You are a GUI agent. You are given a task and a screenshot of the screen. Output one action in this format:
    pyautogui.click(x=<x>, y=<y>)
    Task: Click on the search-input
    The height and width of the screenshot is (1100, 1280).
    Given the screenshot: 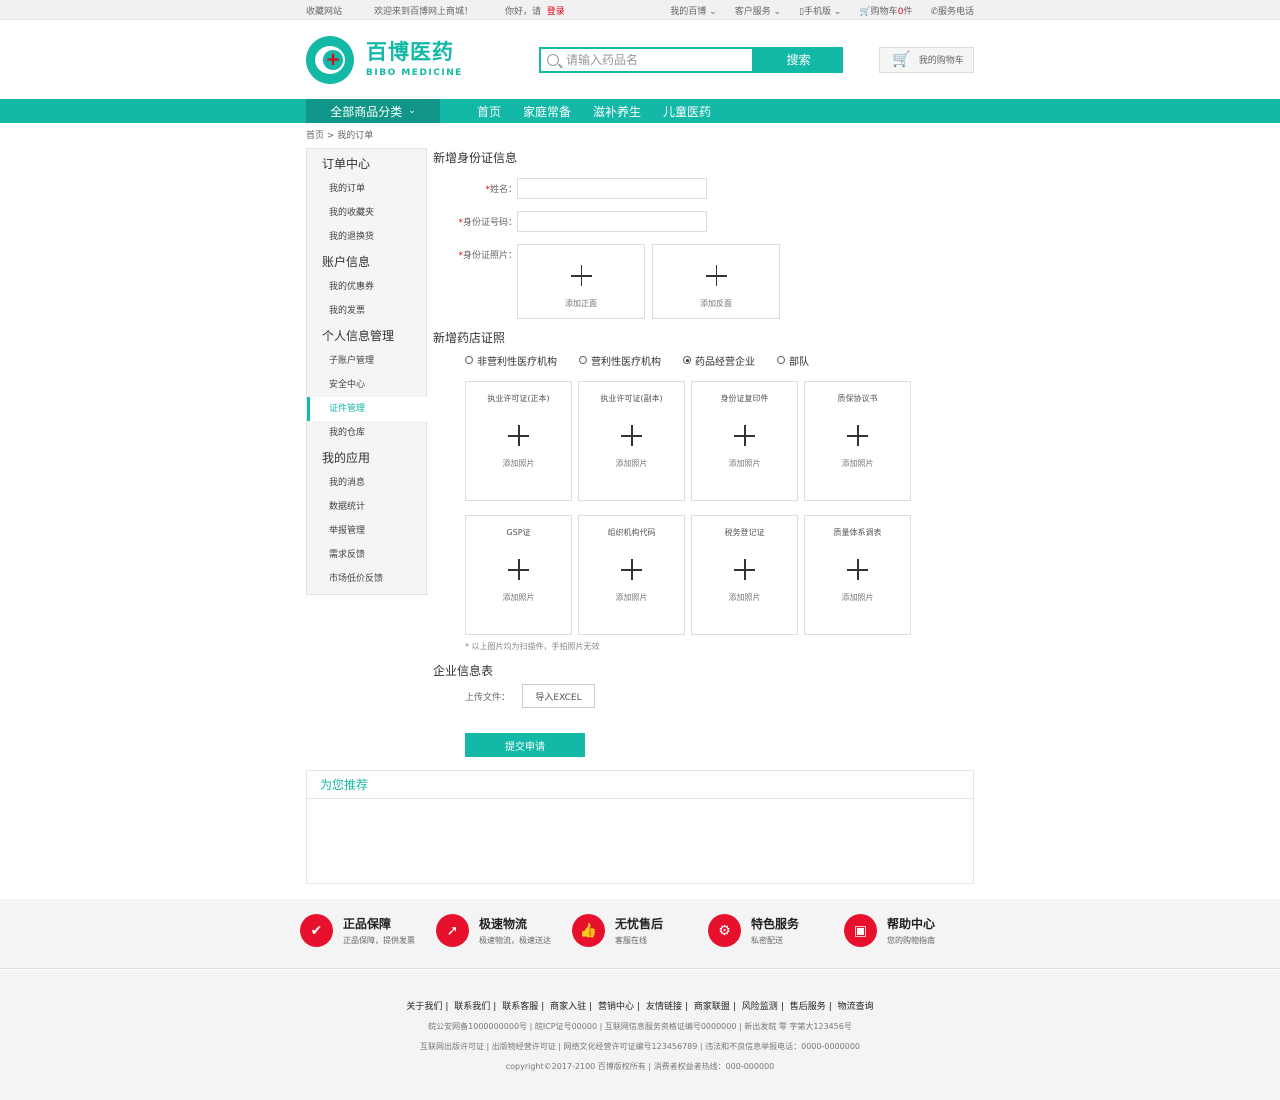 What is the action you would take?
    pyautogui.click(x=656, y=59)
    